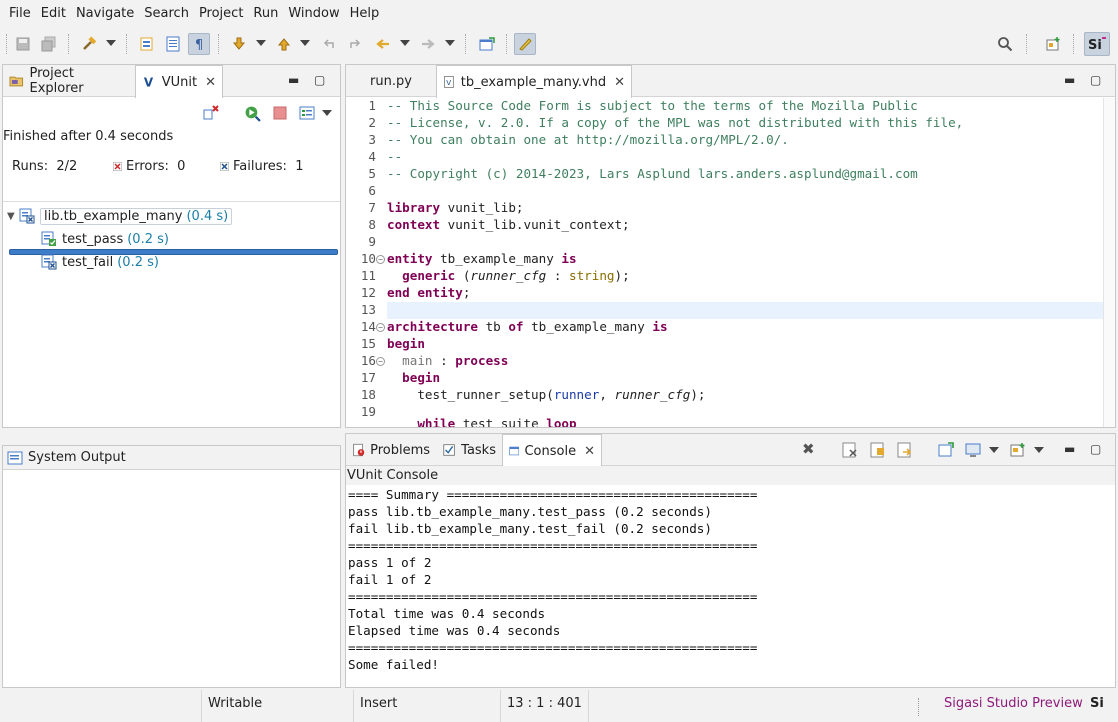 Image resolution: width=1118 pixels, height=722 pixels. I want to click on back-dropdown-icon, so click(405, 43).